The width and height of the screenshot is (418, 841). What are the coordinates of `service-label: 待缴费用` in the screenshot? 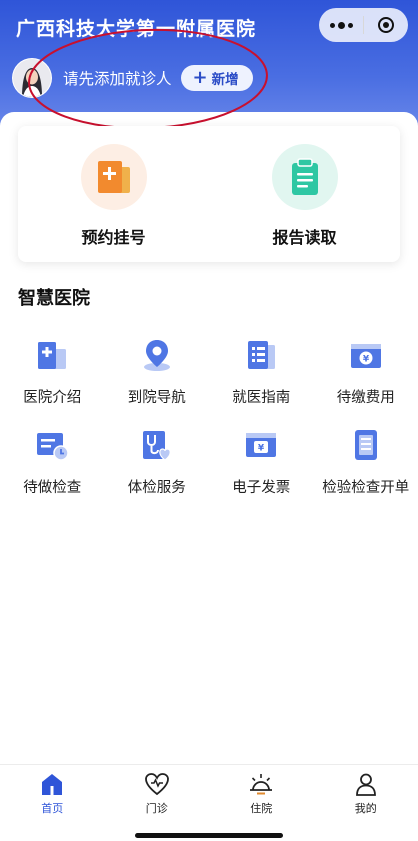 It's located at (365, 398).